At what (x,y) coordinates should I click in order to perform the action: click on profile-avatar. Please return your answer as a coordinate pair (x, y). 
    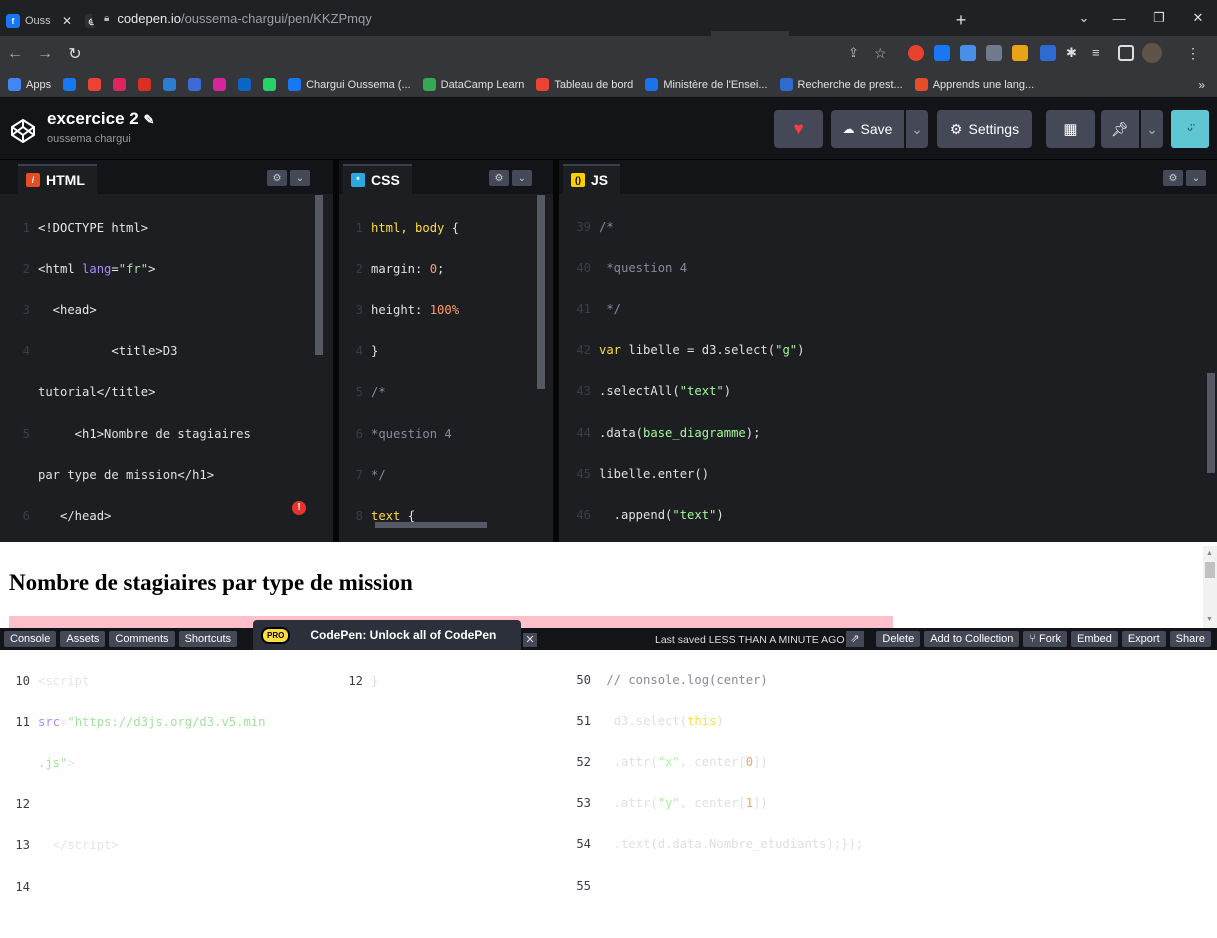
    Looking at the image, I should click on (1152, 53).